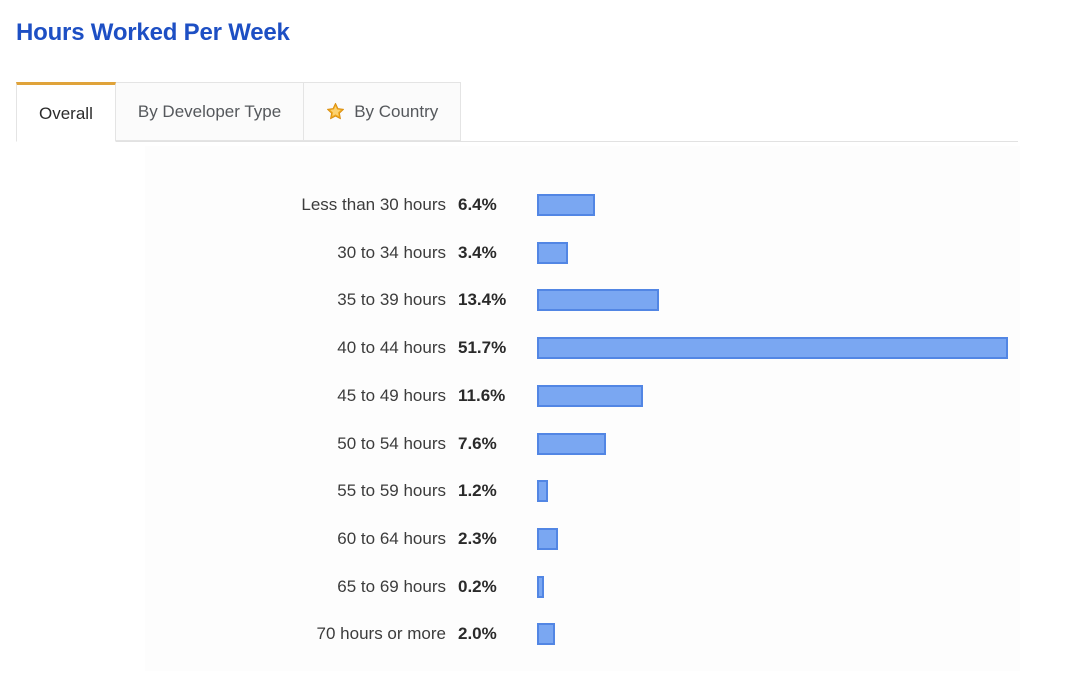  Describe the element at coordinates (477, 204) in the screenshot. I see `bar-value-label: 6.4%` at that location.